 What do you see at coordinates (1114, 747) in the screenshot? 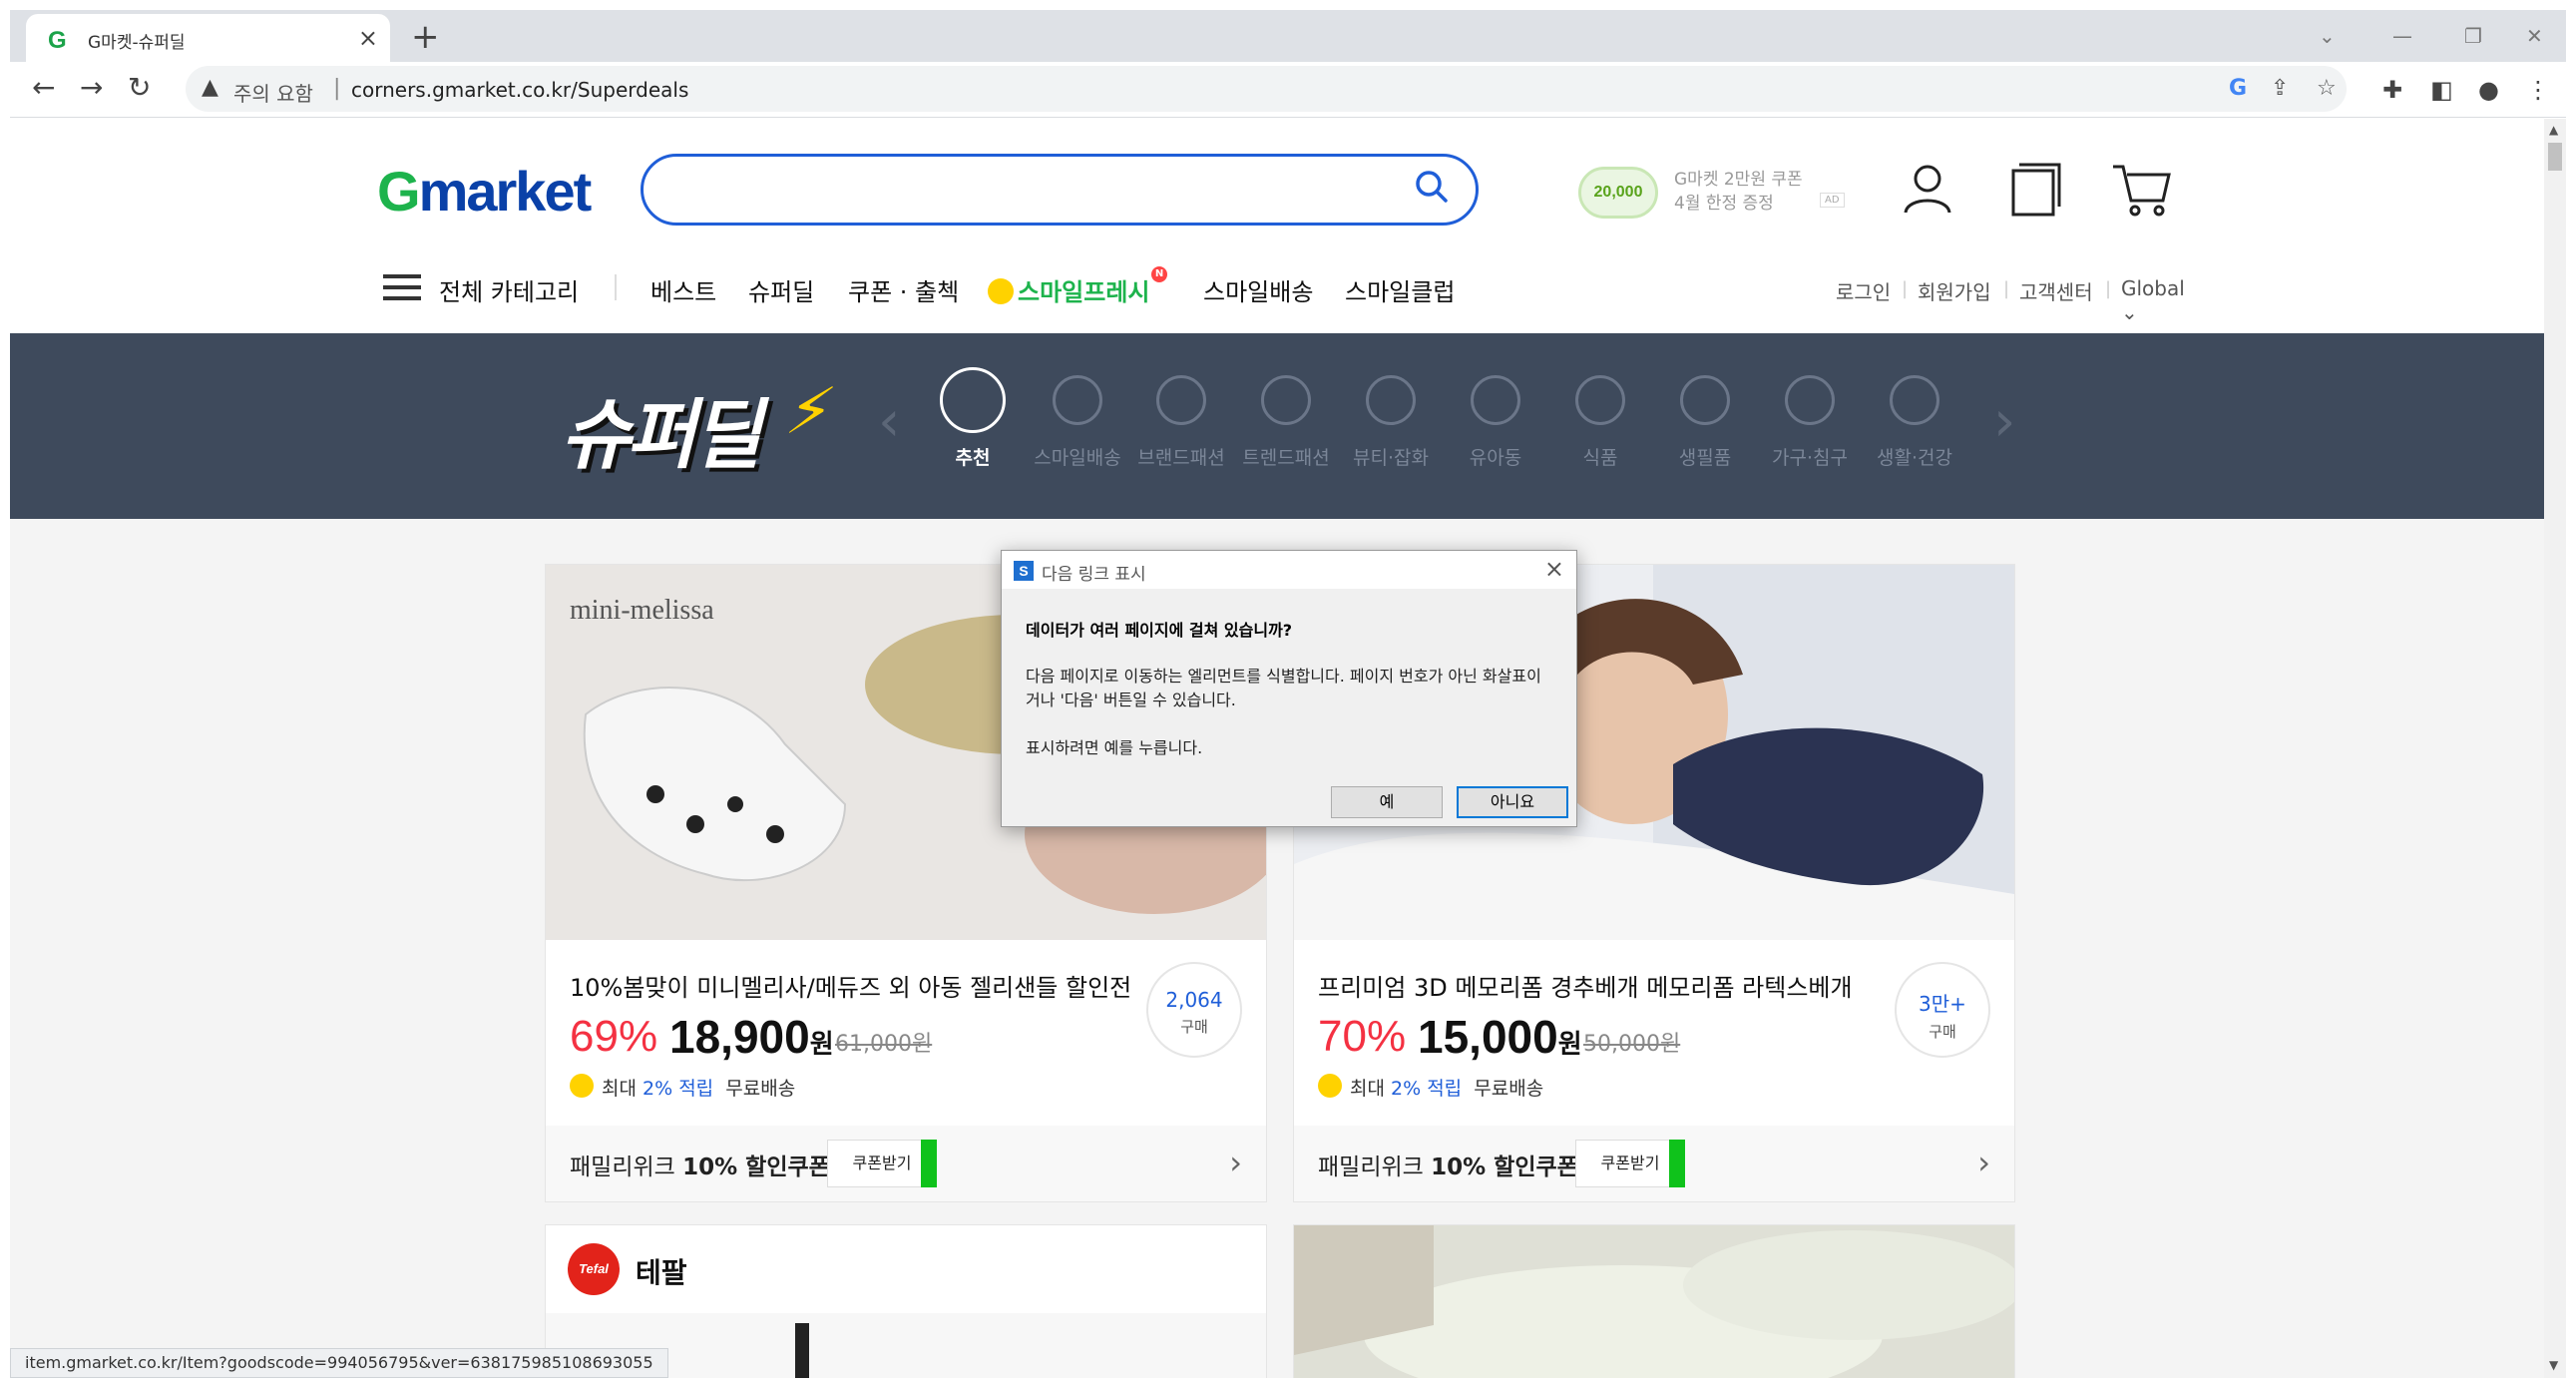
I see `dialog-hint: 표시하려면 예를 누릅니다.` at bounding box center [1114, 747].